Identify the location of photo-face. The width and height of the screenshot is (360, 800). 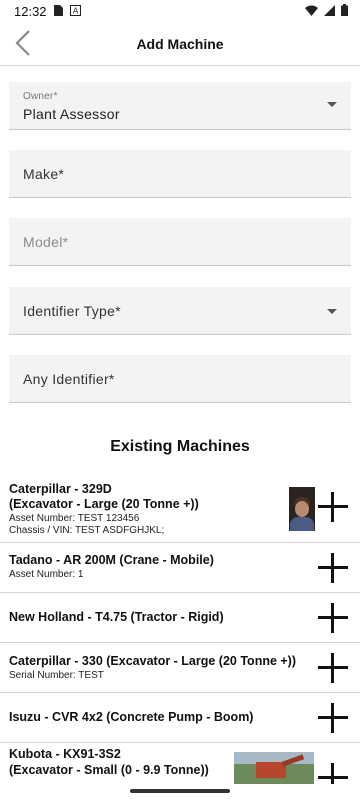
(302, 509).